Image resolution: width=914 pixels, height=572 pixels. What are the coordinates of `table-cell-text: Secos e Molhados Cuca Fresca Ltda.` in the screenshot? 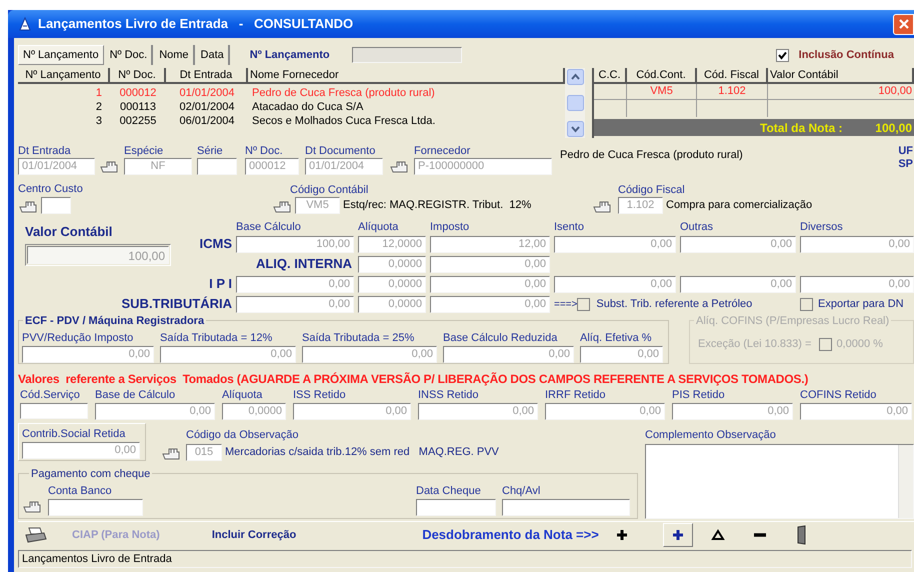 It's located at (343, 121).